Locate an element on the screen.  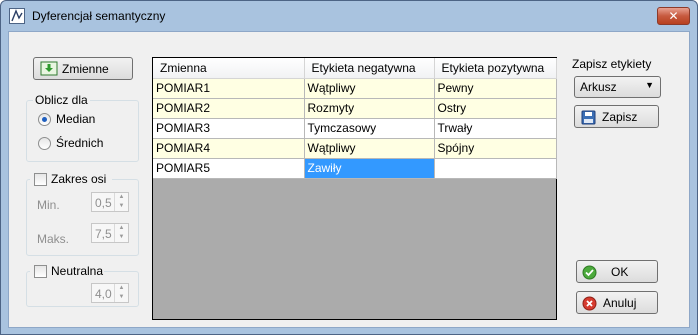
cell-positive: Pewny is located at coordinates (495, 88).